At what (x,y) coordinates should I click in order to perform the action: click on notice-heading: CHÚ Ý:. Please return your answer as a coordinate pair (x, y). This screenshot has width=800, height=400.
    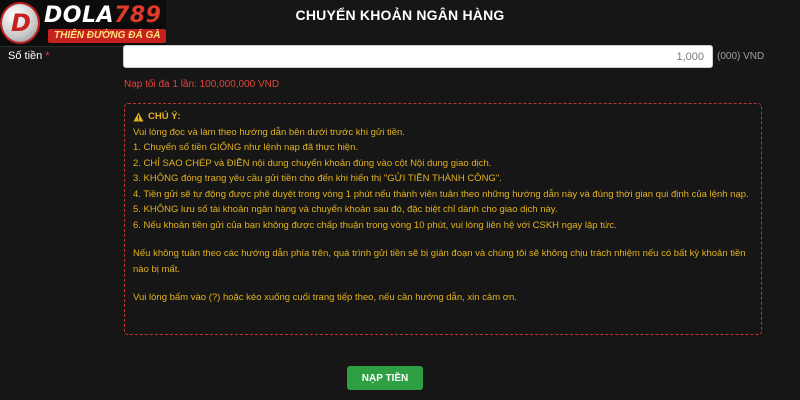
    Looking at the image, I should click on (443, 117).